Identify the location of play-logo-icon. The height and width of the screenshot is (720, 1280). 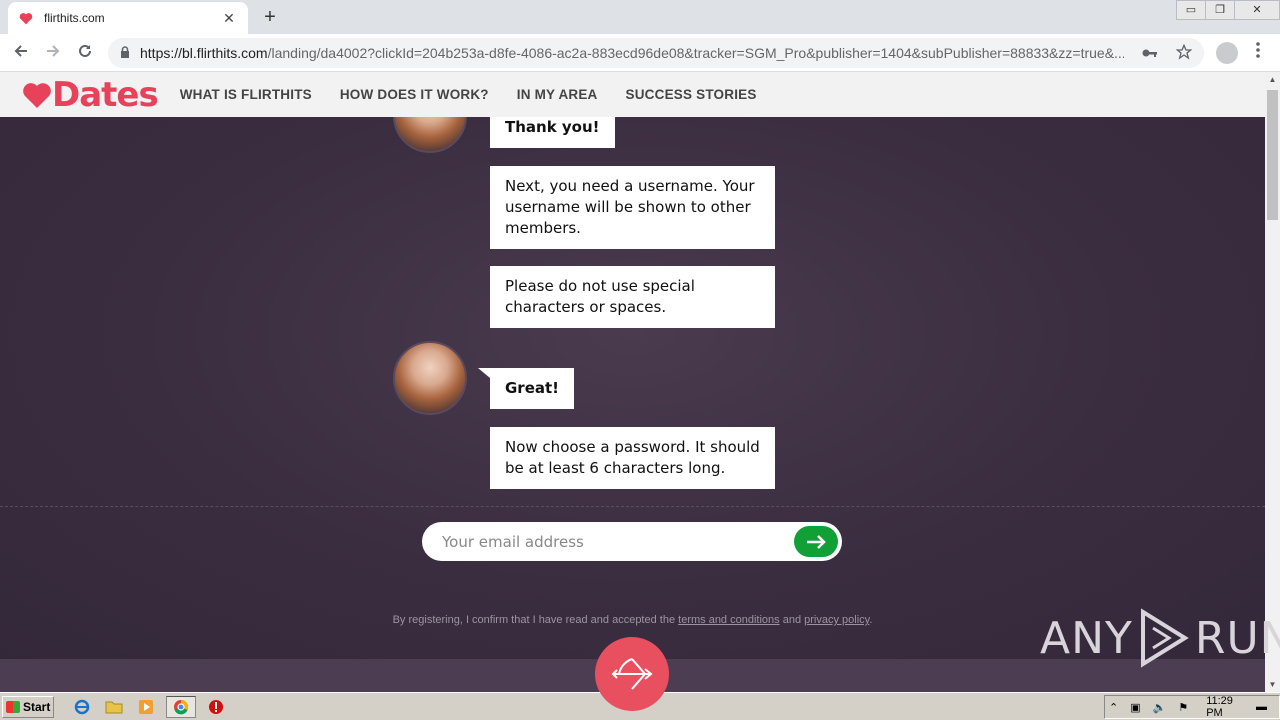
(1164, 638).